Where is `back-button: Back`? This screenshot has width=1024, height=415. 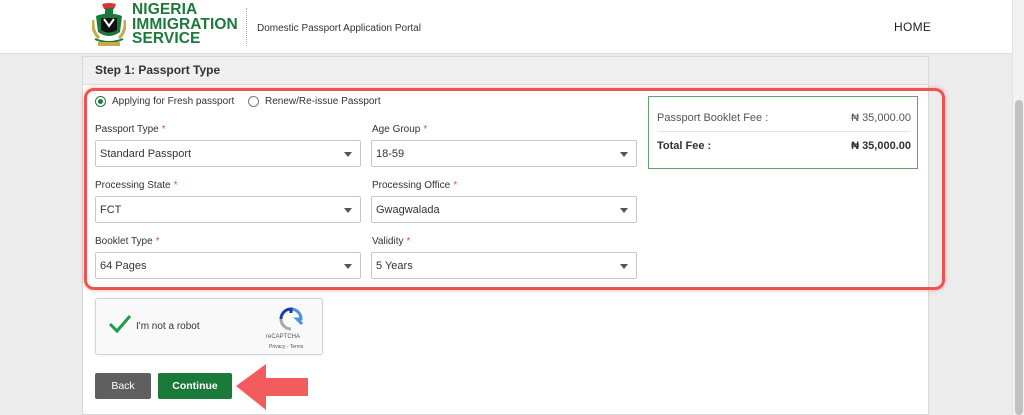 back-button: Back is located at coordinates (123, 386).